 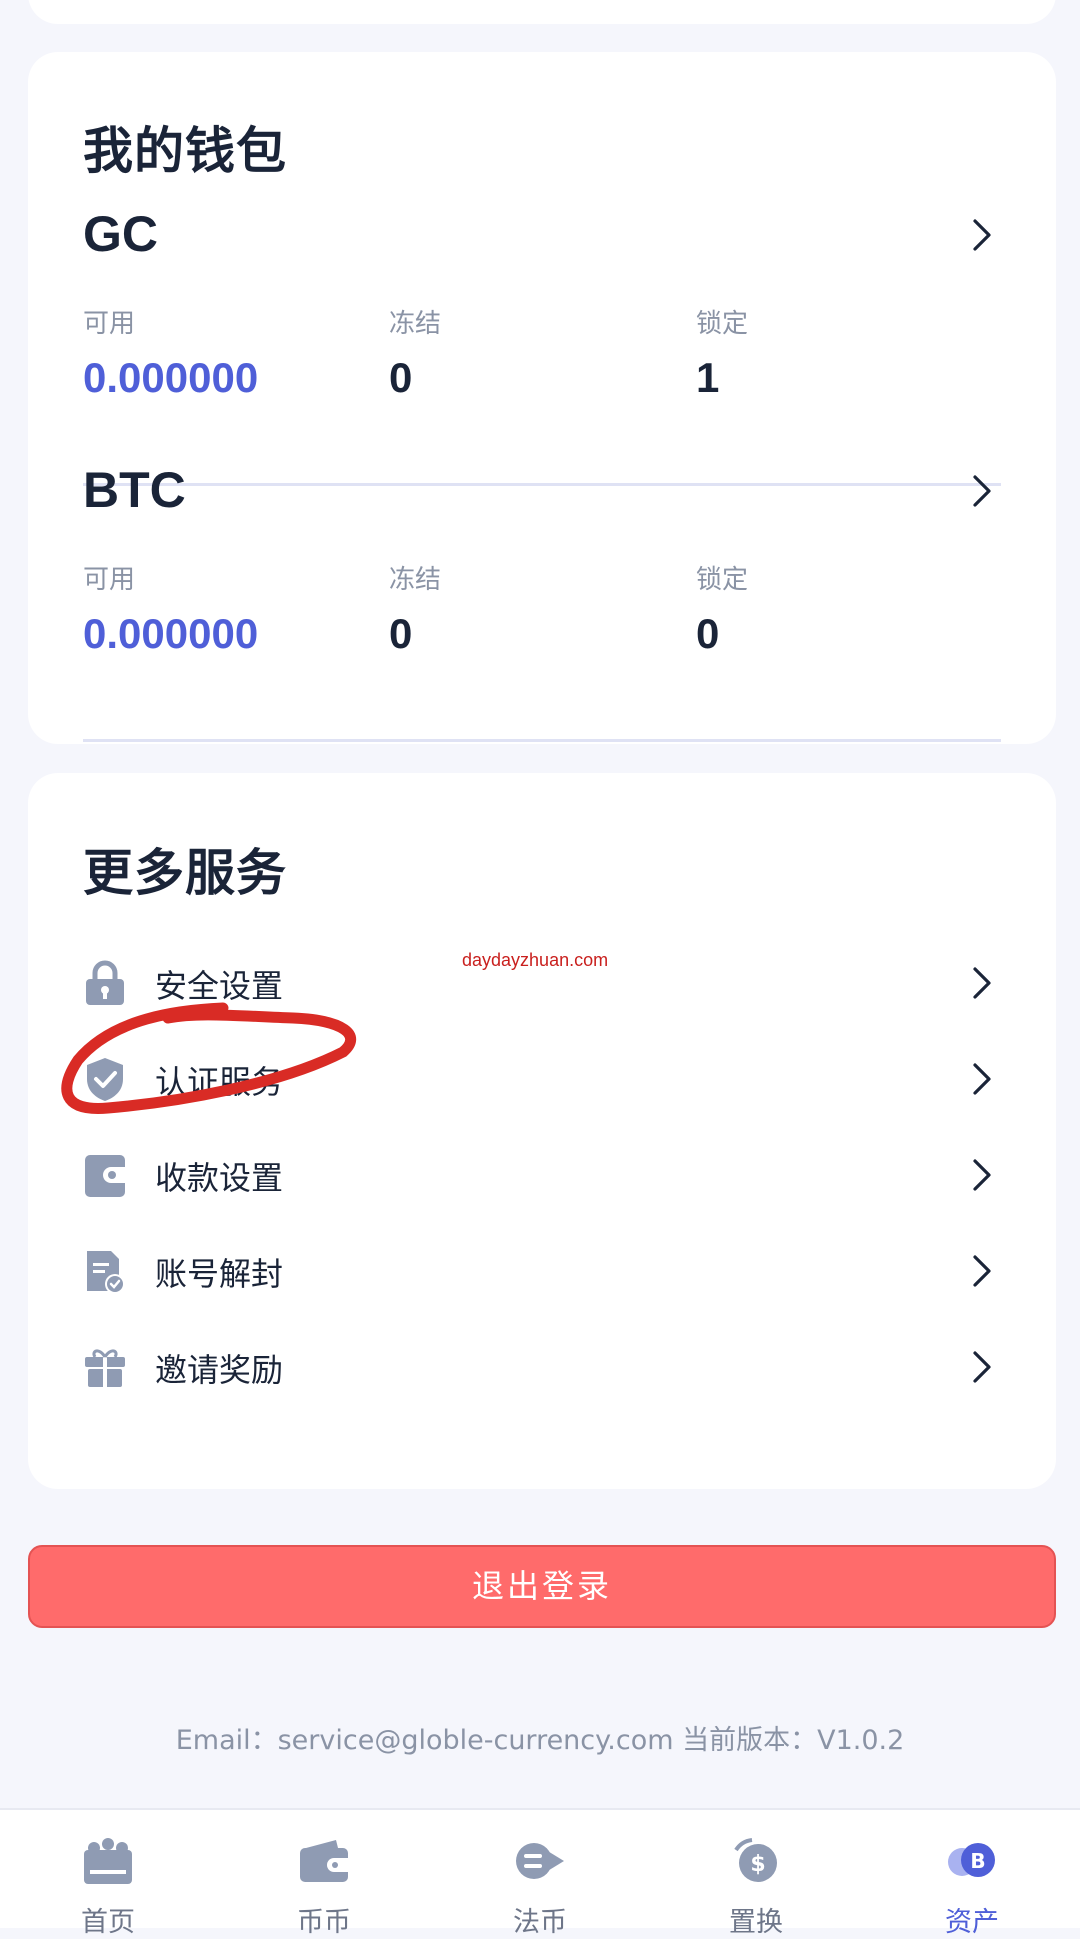 I want to click on coin-name: GC, so click(x=120, y=234).